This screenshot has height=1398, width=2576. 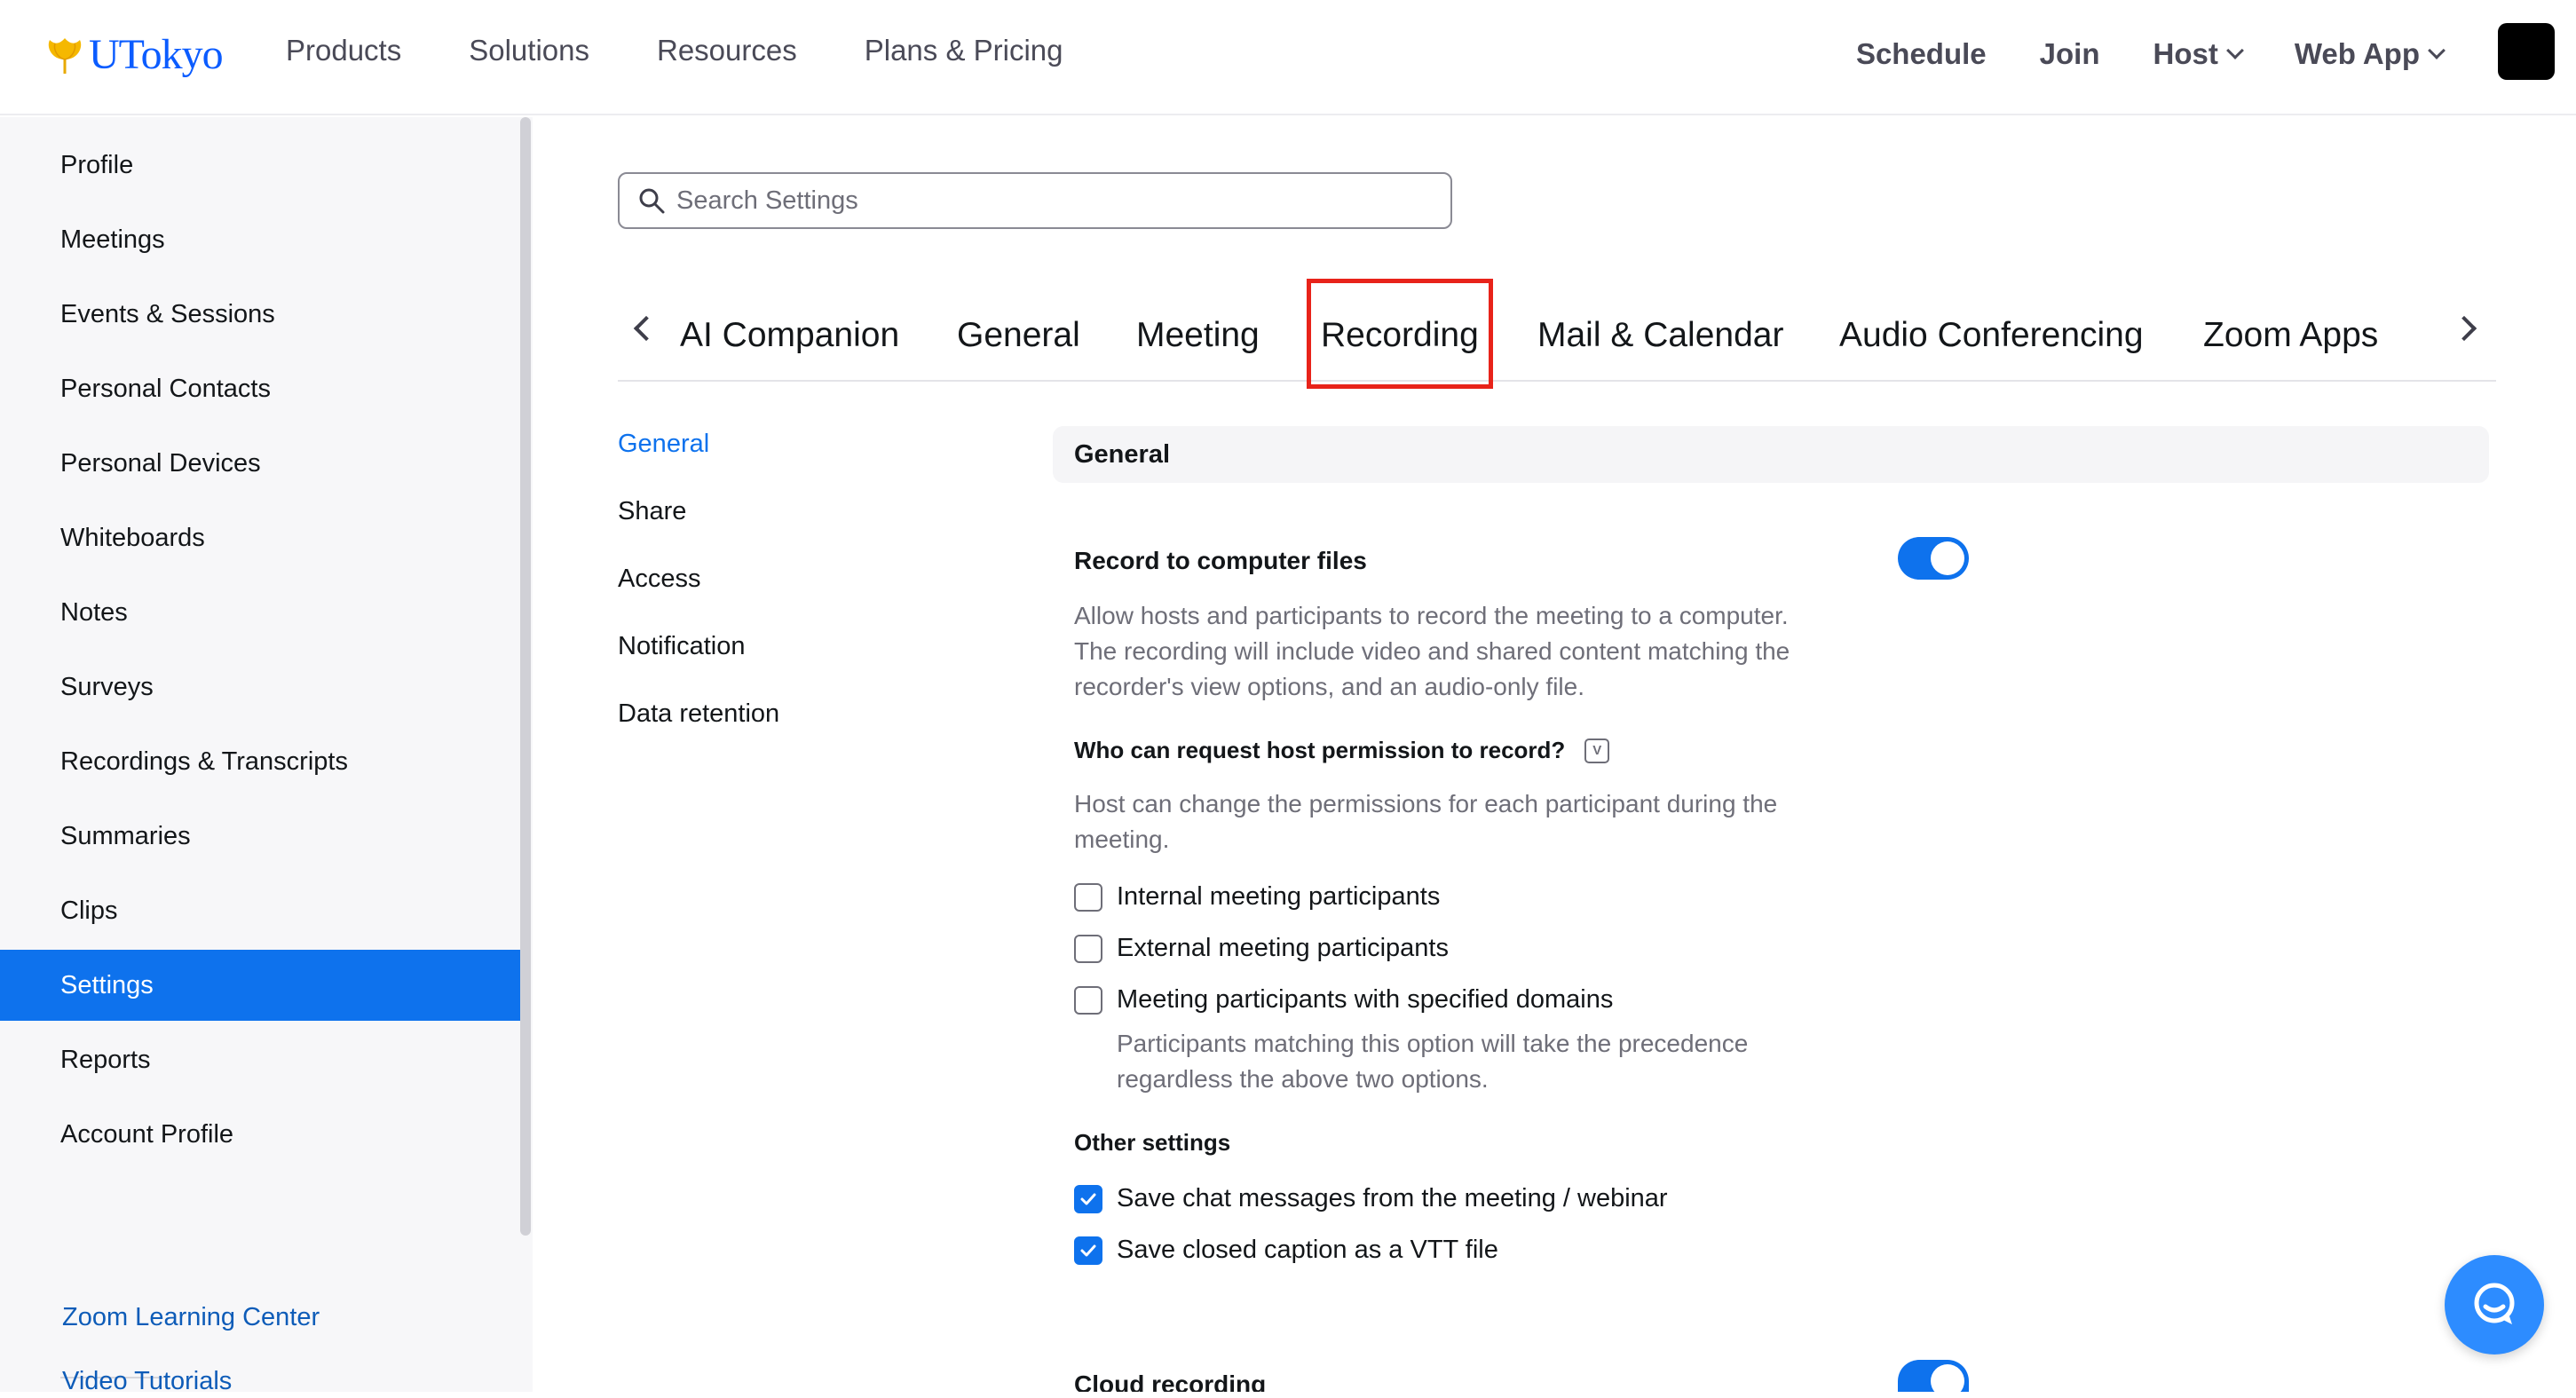 I want to click on save-chat-checkbox, so click(x=1088, y=1198).